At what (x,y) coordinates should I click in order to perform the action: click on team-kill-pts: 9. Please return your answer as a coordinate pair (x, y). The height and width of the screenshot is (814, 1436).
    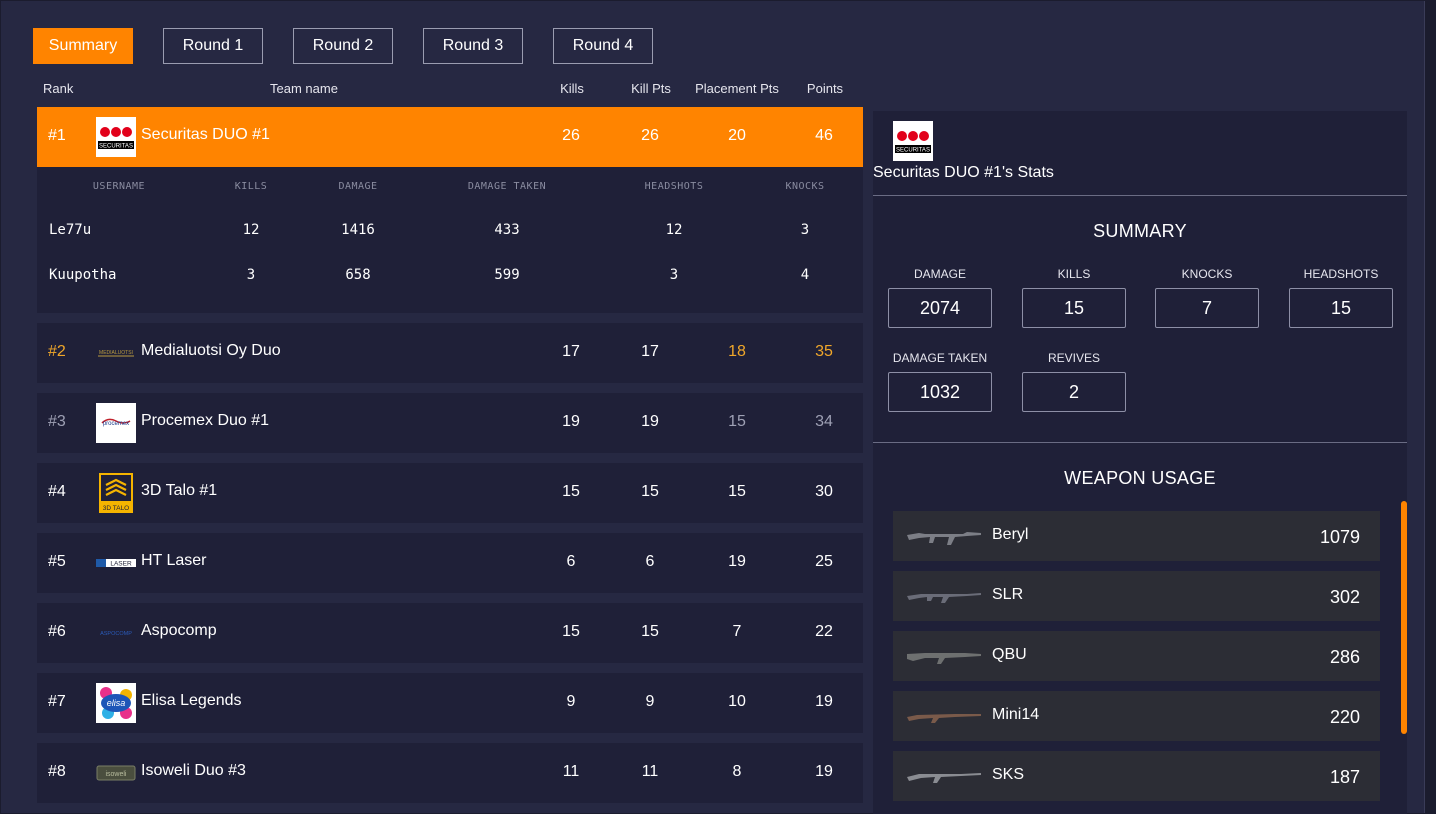
    Looking at the image, I should click on (650, 701).